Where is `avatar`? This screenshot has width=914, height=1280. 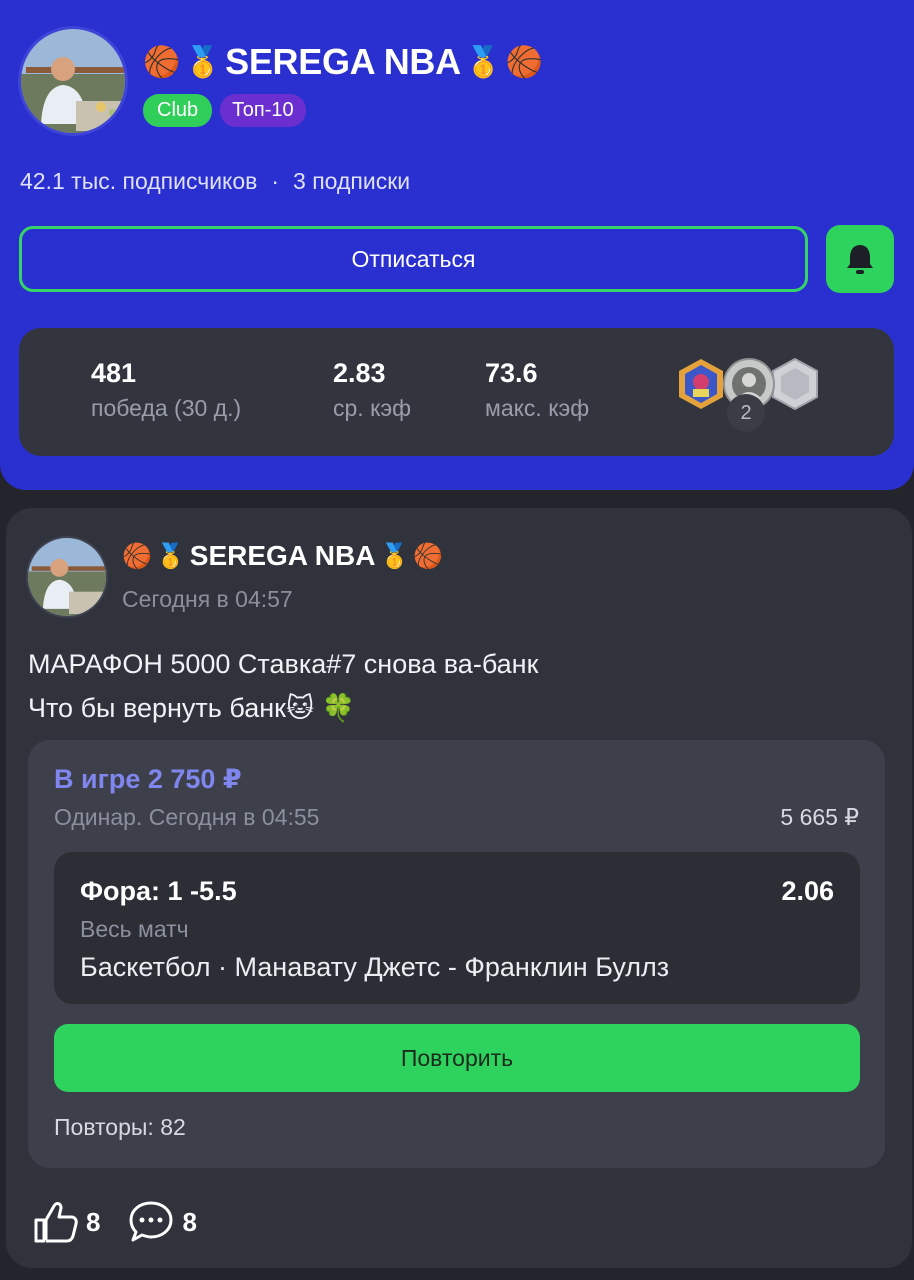
avatar is located at coordinates (73, 81).